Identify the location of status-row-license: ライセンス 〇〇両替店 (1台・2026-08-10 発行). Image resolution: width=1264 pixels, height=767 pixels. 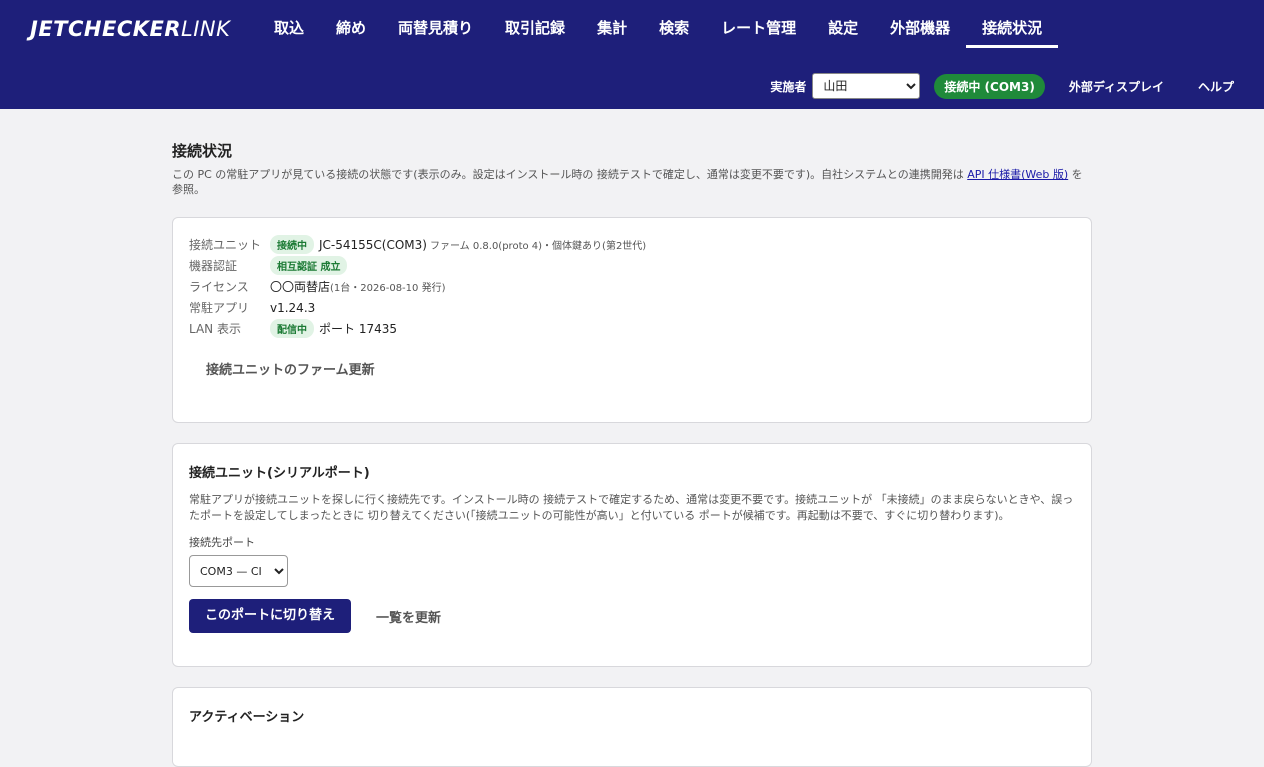
(317, 287).